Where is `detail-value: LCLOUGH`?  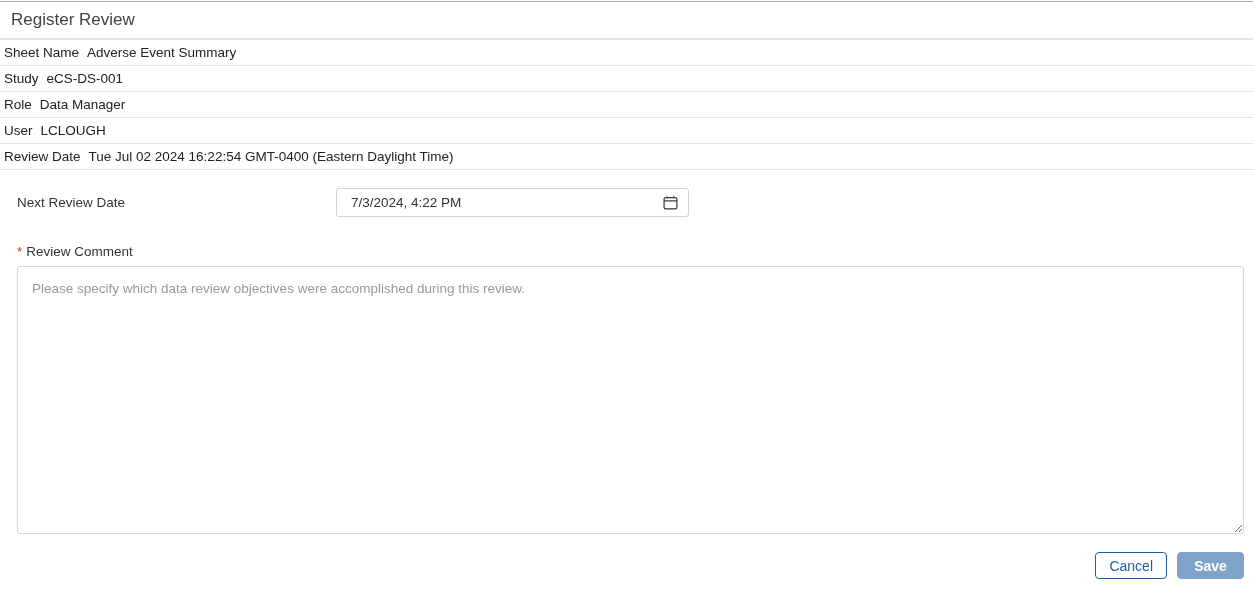
detail-value: LCLOUGH is located at coordinates (73, 130).